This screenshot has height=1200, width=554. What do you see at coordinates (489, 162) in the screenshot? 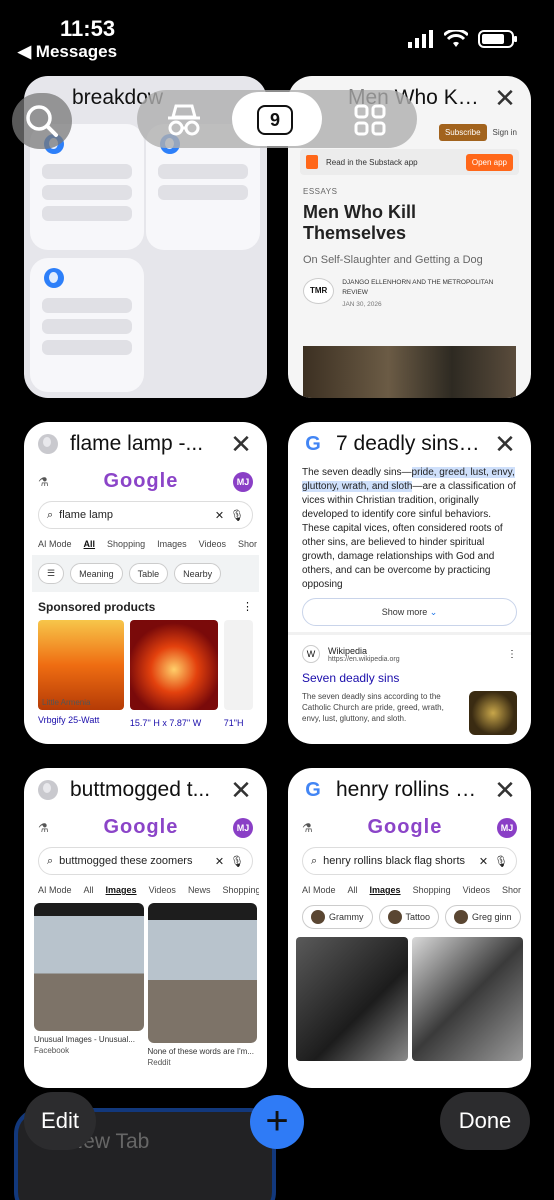
I see `open-app-button: Open app` at bounding box center [489, 162].